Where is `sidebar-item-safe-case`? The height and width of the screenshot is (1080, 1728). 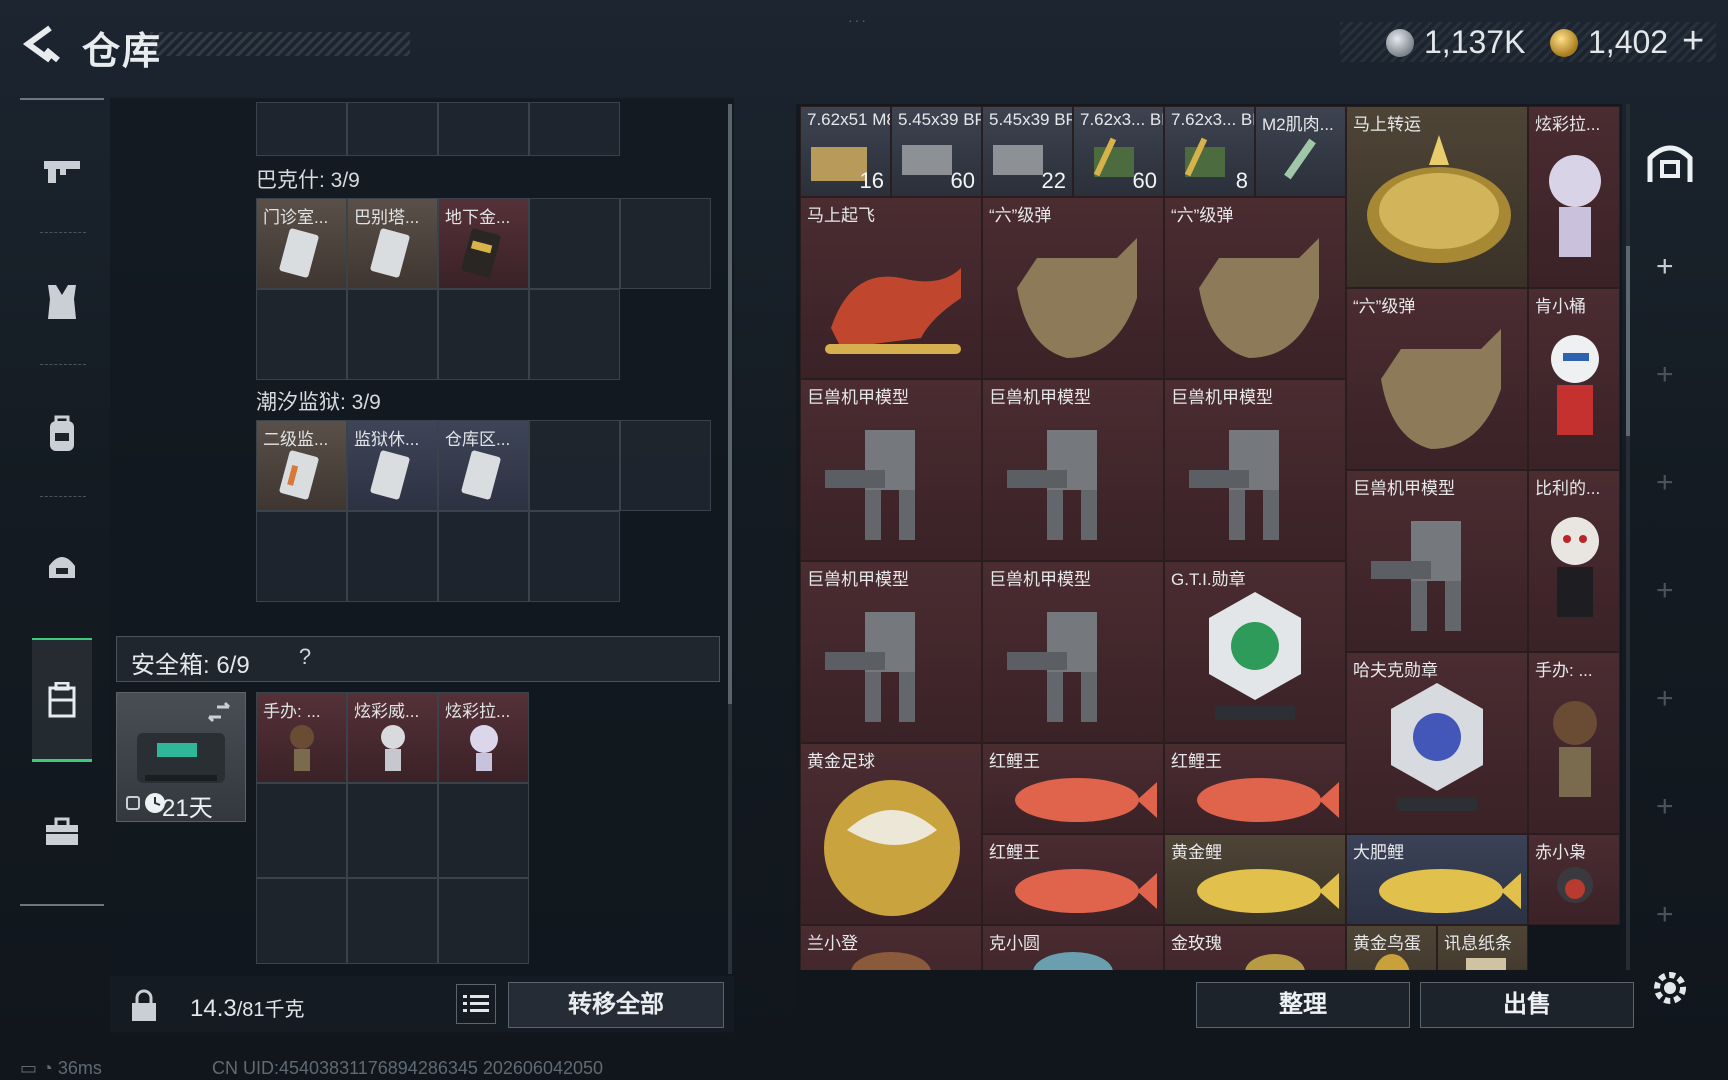 sidebar-item-safe-case is located at coordinates (62, 700).